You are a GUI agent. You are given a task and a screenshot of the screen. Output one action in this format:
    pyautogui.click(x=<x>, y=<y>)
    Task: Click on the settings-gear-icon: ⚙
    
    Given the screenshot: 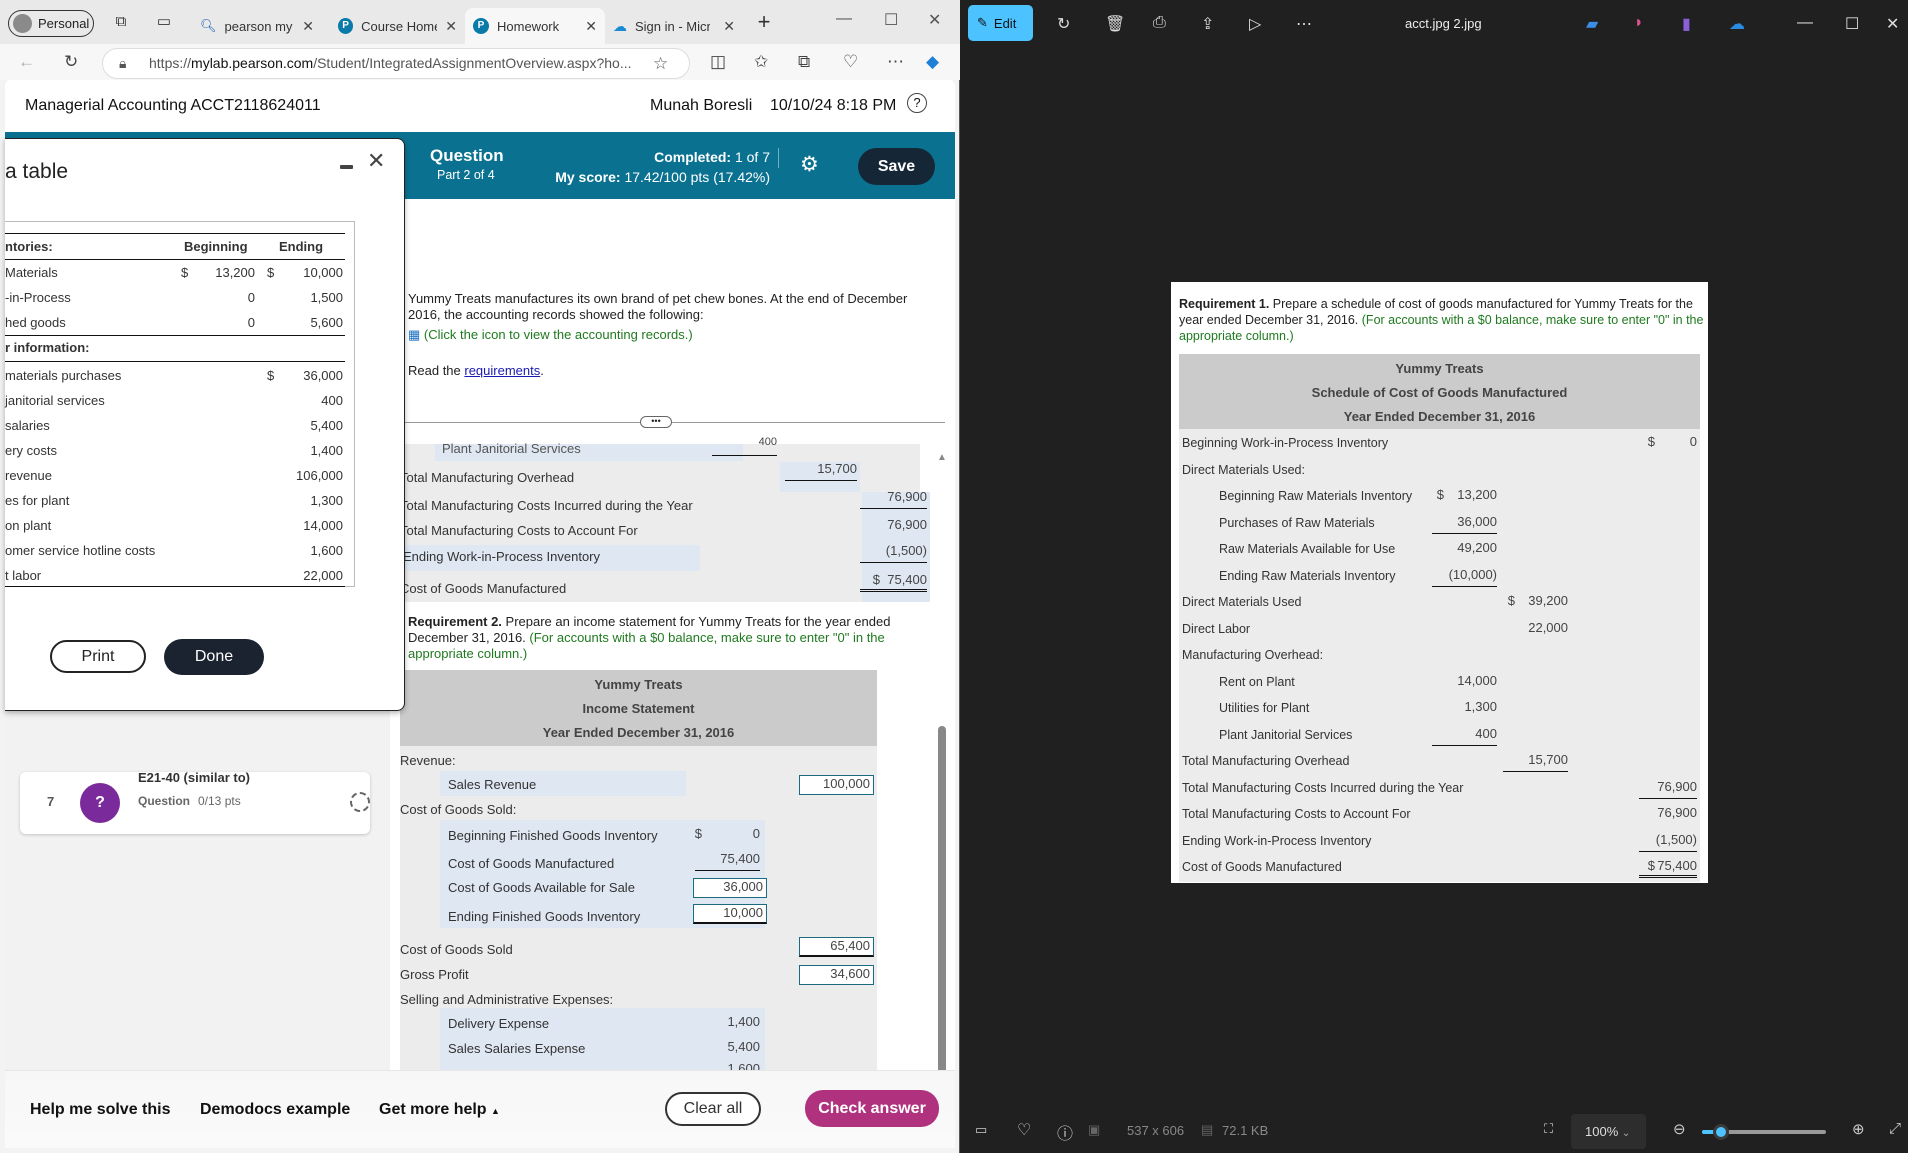 What is the action you would take?
    pyautogui.click(x=809, y=164)
    